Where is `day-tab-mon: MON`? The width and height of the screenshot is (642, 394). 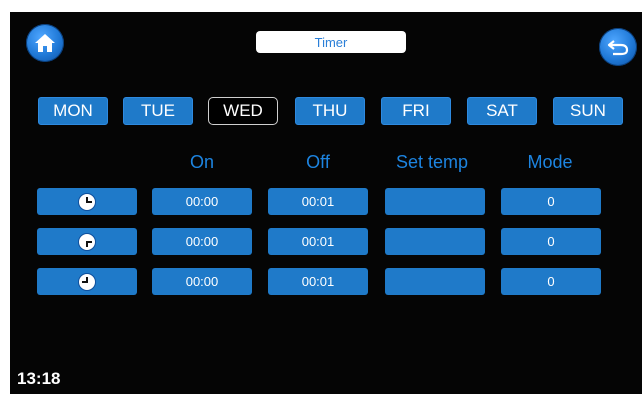
day-tab-mon: MON is located at coordinates (73, 111).